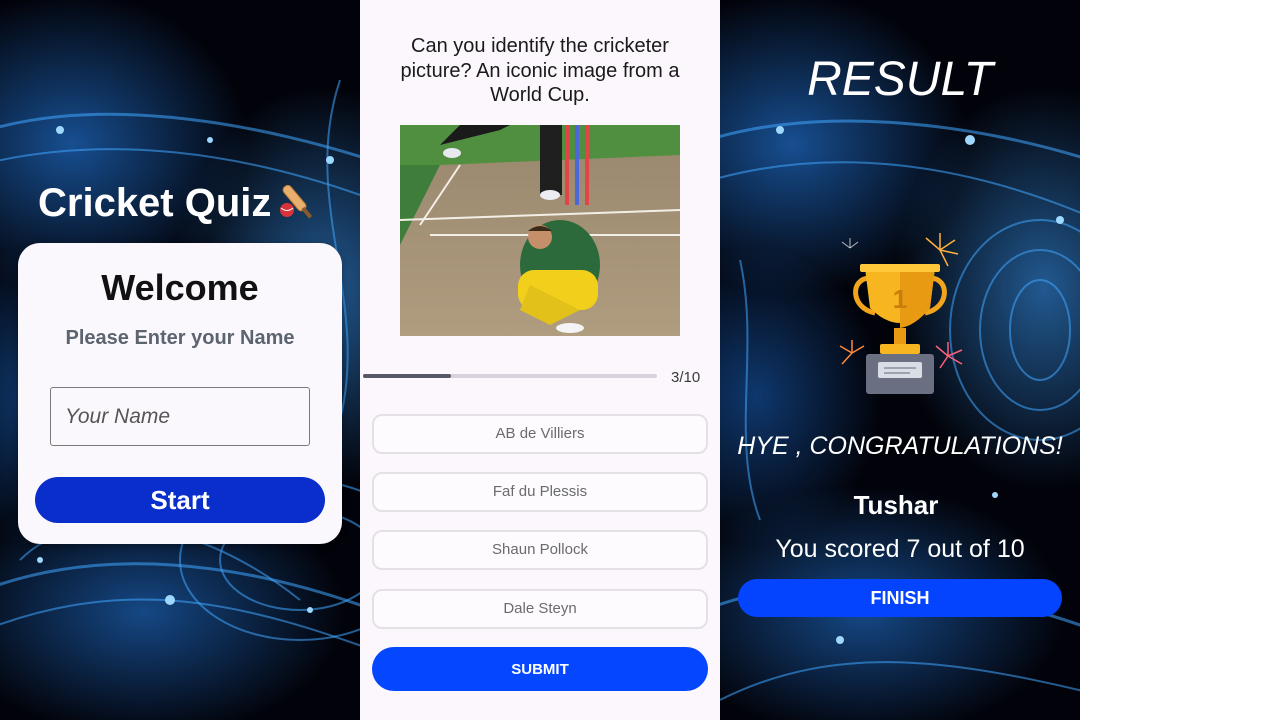 The height and width of the screenshot is (720, 1280). Describe the element at coordinates (900, 299) in the screenshot. I see `svg-text: 1` at that location.